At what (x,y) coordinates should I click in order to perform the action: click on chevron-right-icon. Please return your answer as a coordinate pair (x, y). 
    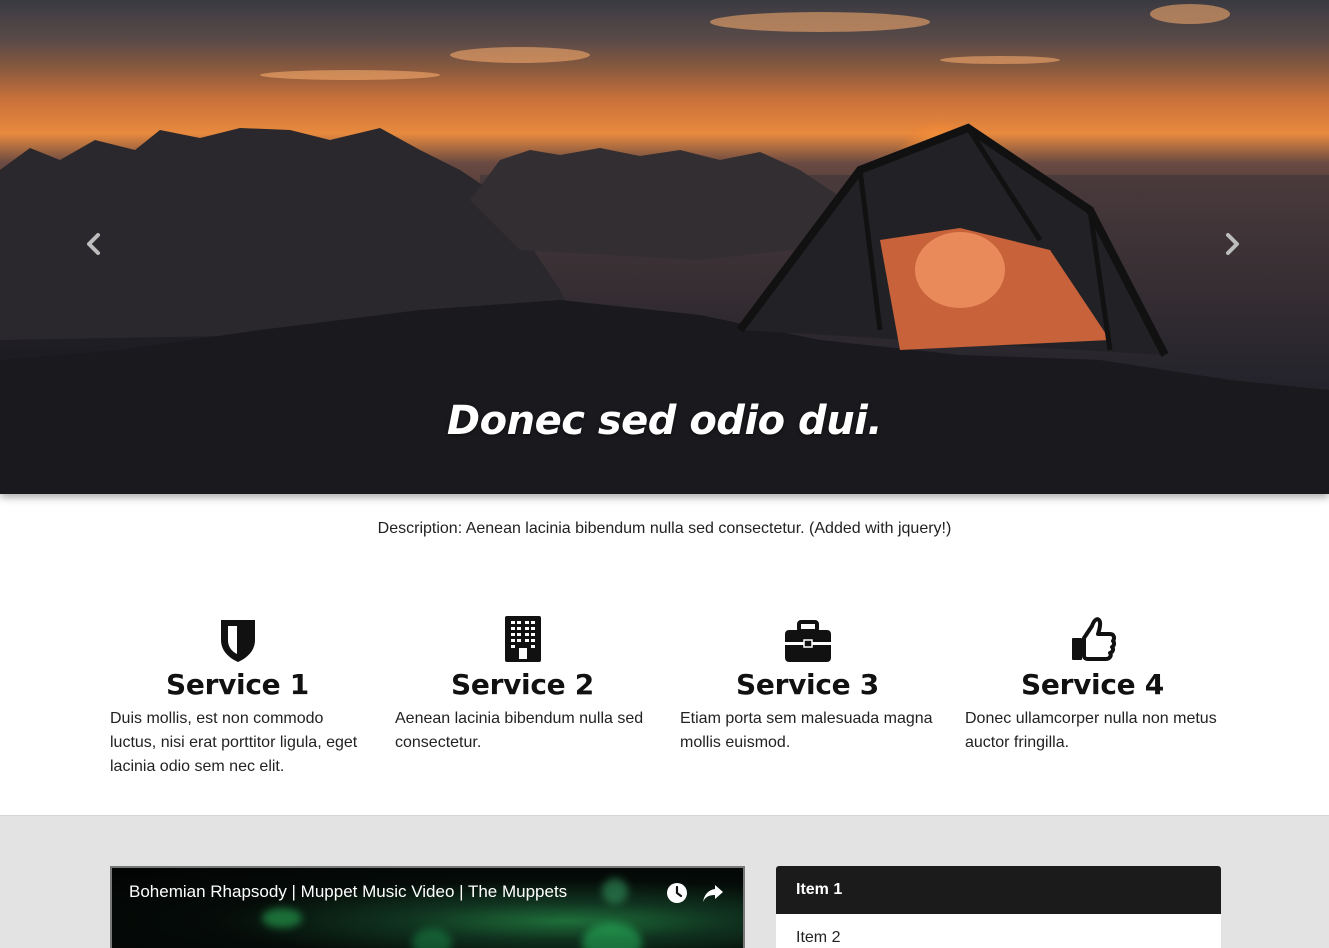
    Looking at the image, I should click on (1232, 244).